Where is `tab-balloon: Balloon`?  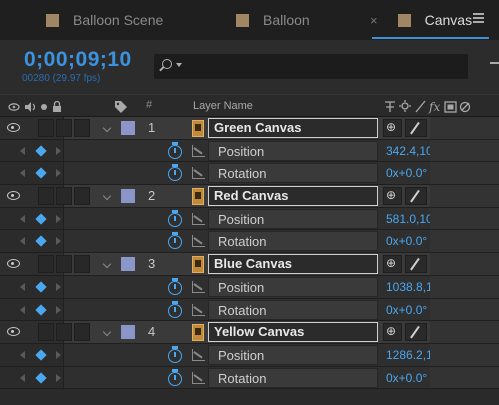
tab-balloon: Balloon is located at coordinates (273, 20).